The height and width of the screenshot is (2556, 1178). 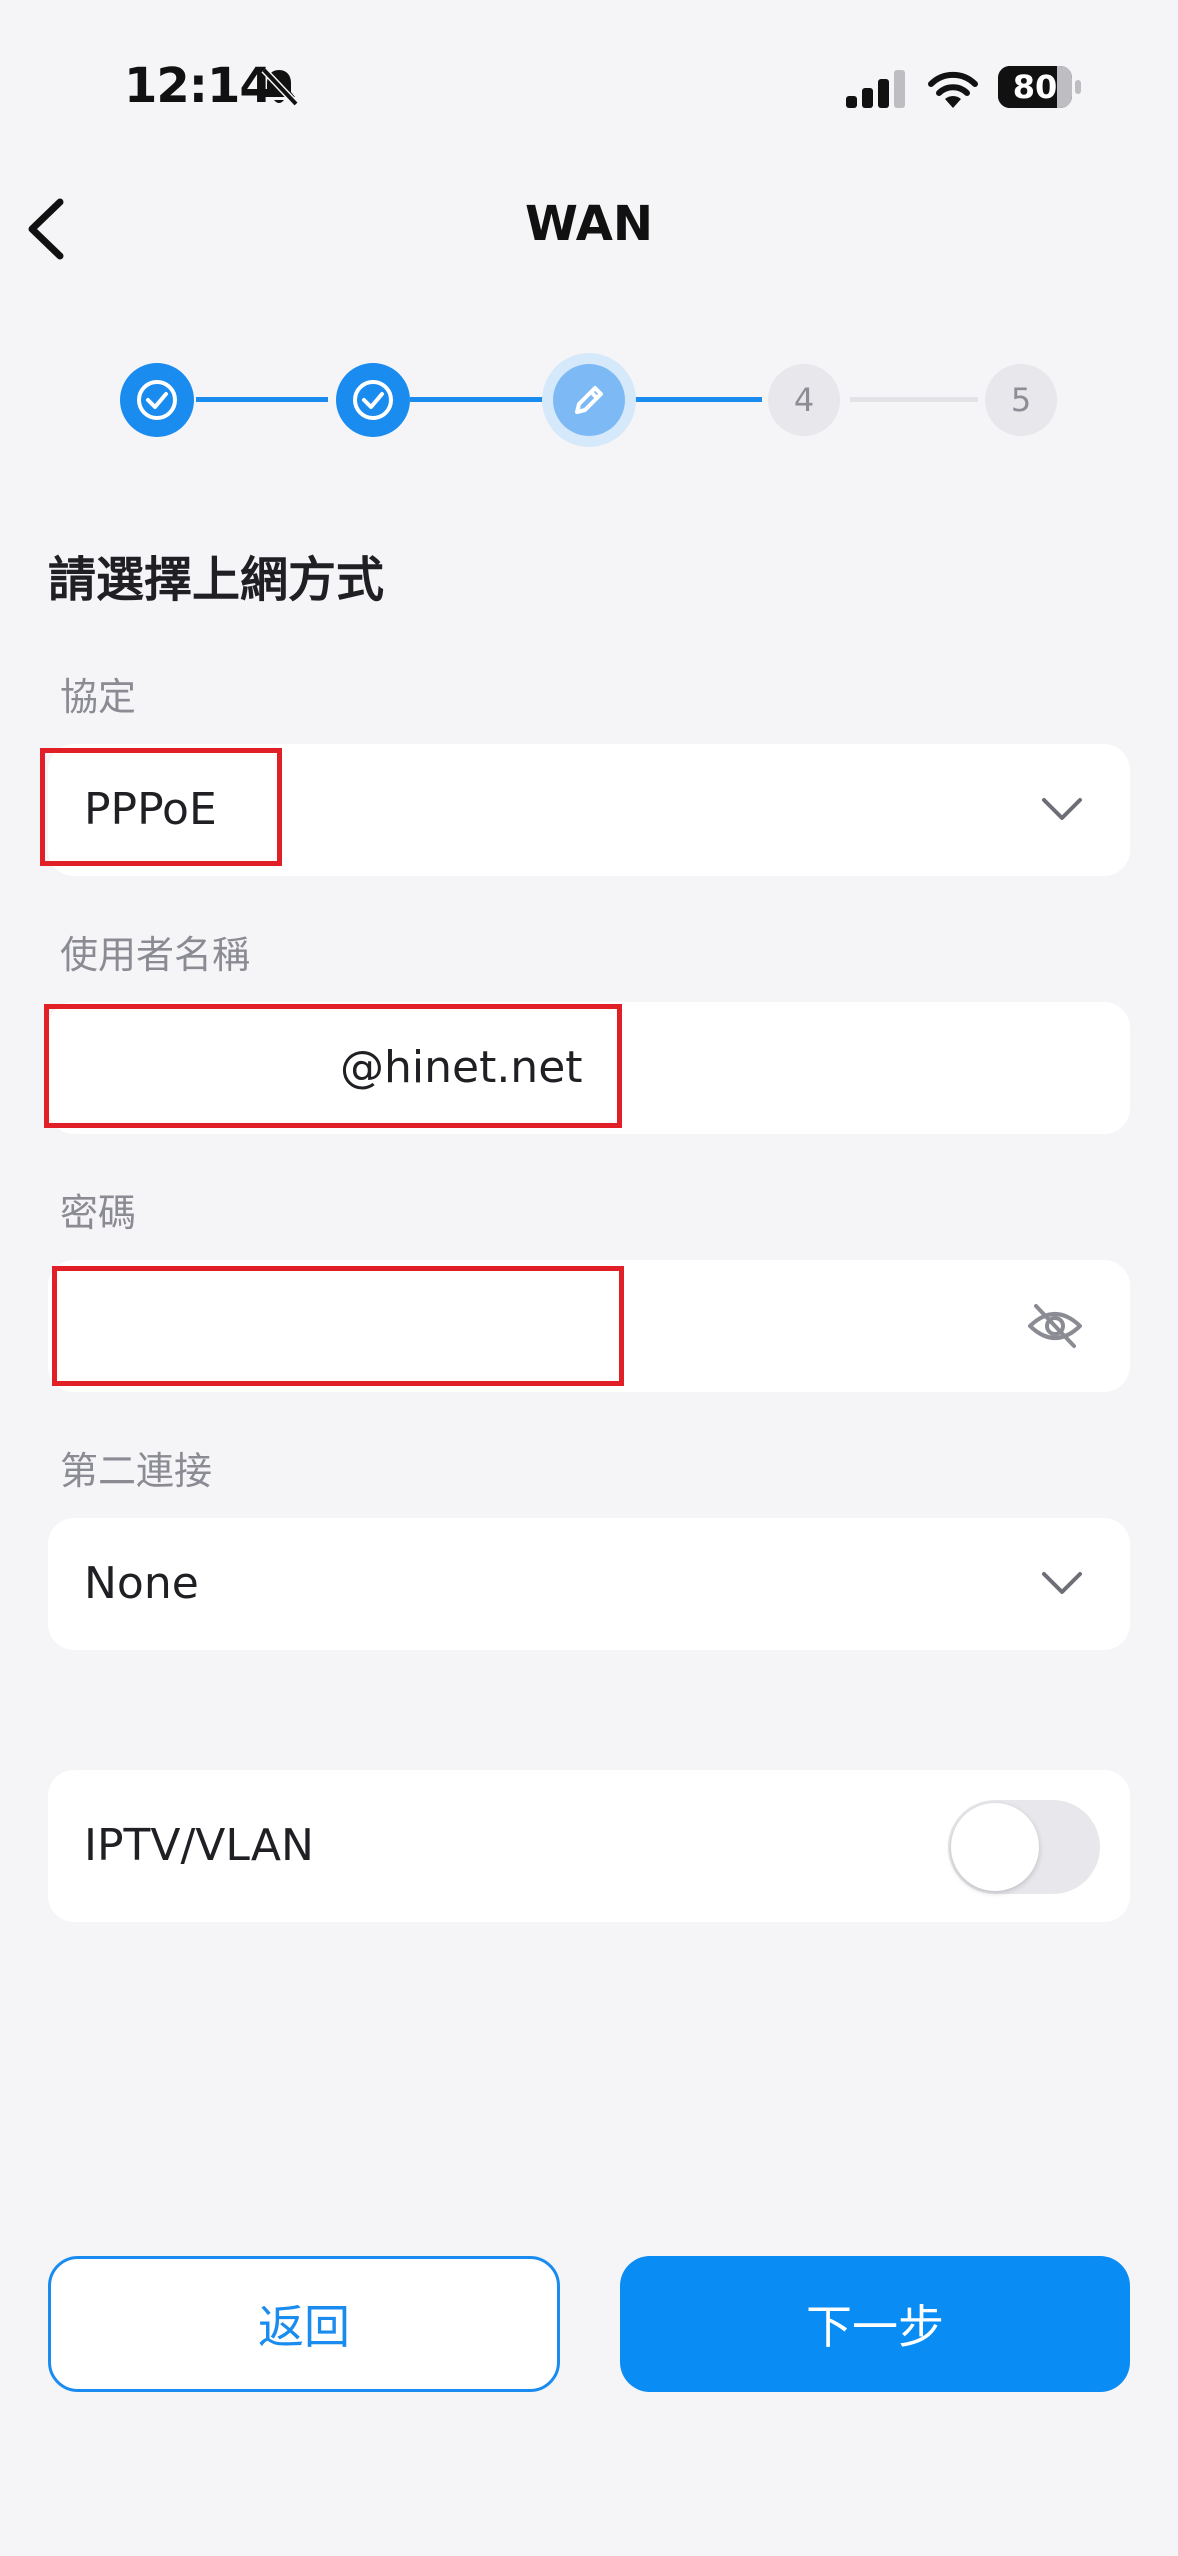 What do you see at coordinates (280, 87) in the screenshot?
I see `bell-muted-icon` at bounding box center [280, 87].